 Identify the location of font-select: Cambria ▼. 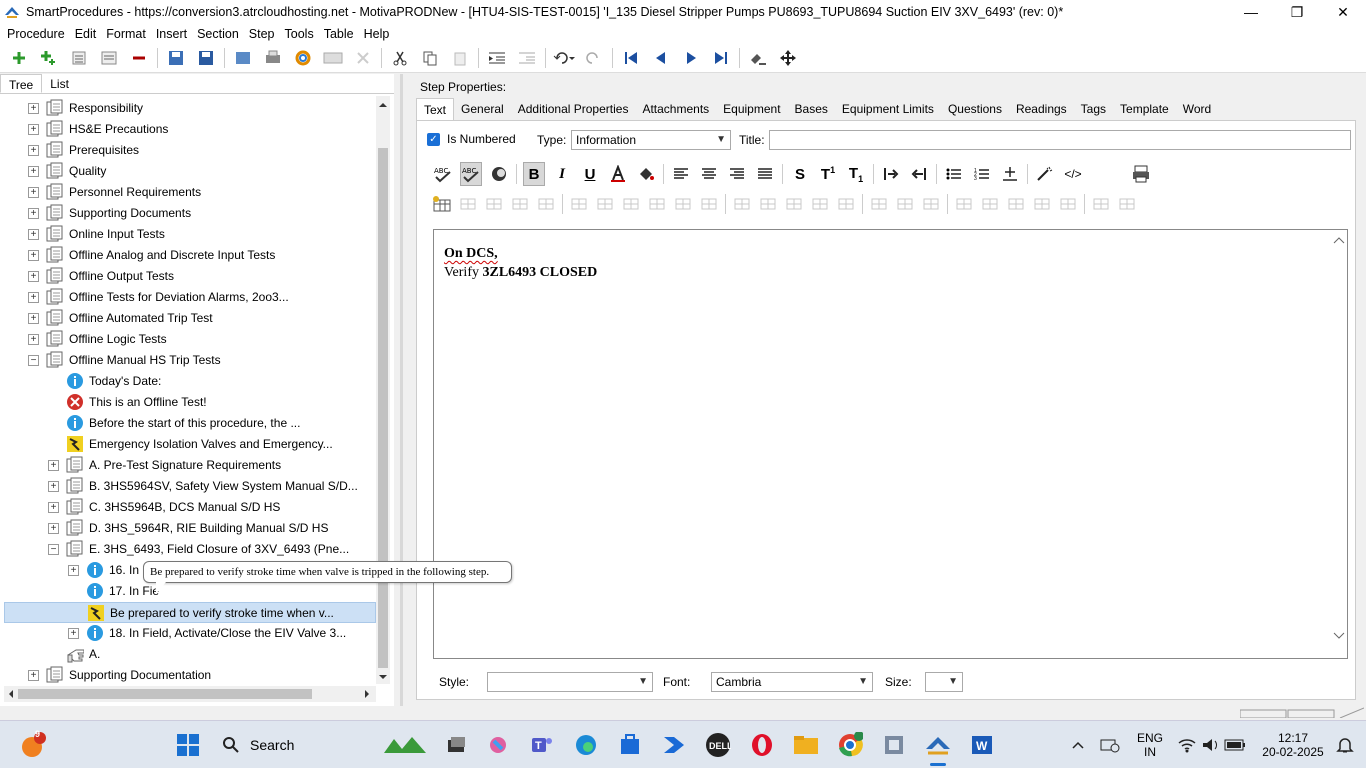
(792, 682).